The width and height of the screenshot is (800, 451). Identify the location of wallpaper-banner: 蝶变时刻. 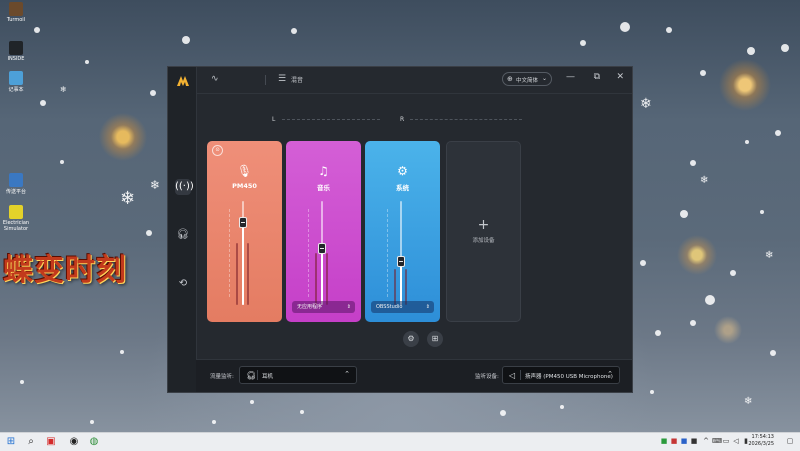
(65, 270).